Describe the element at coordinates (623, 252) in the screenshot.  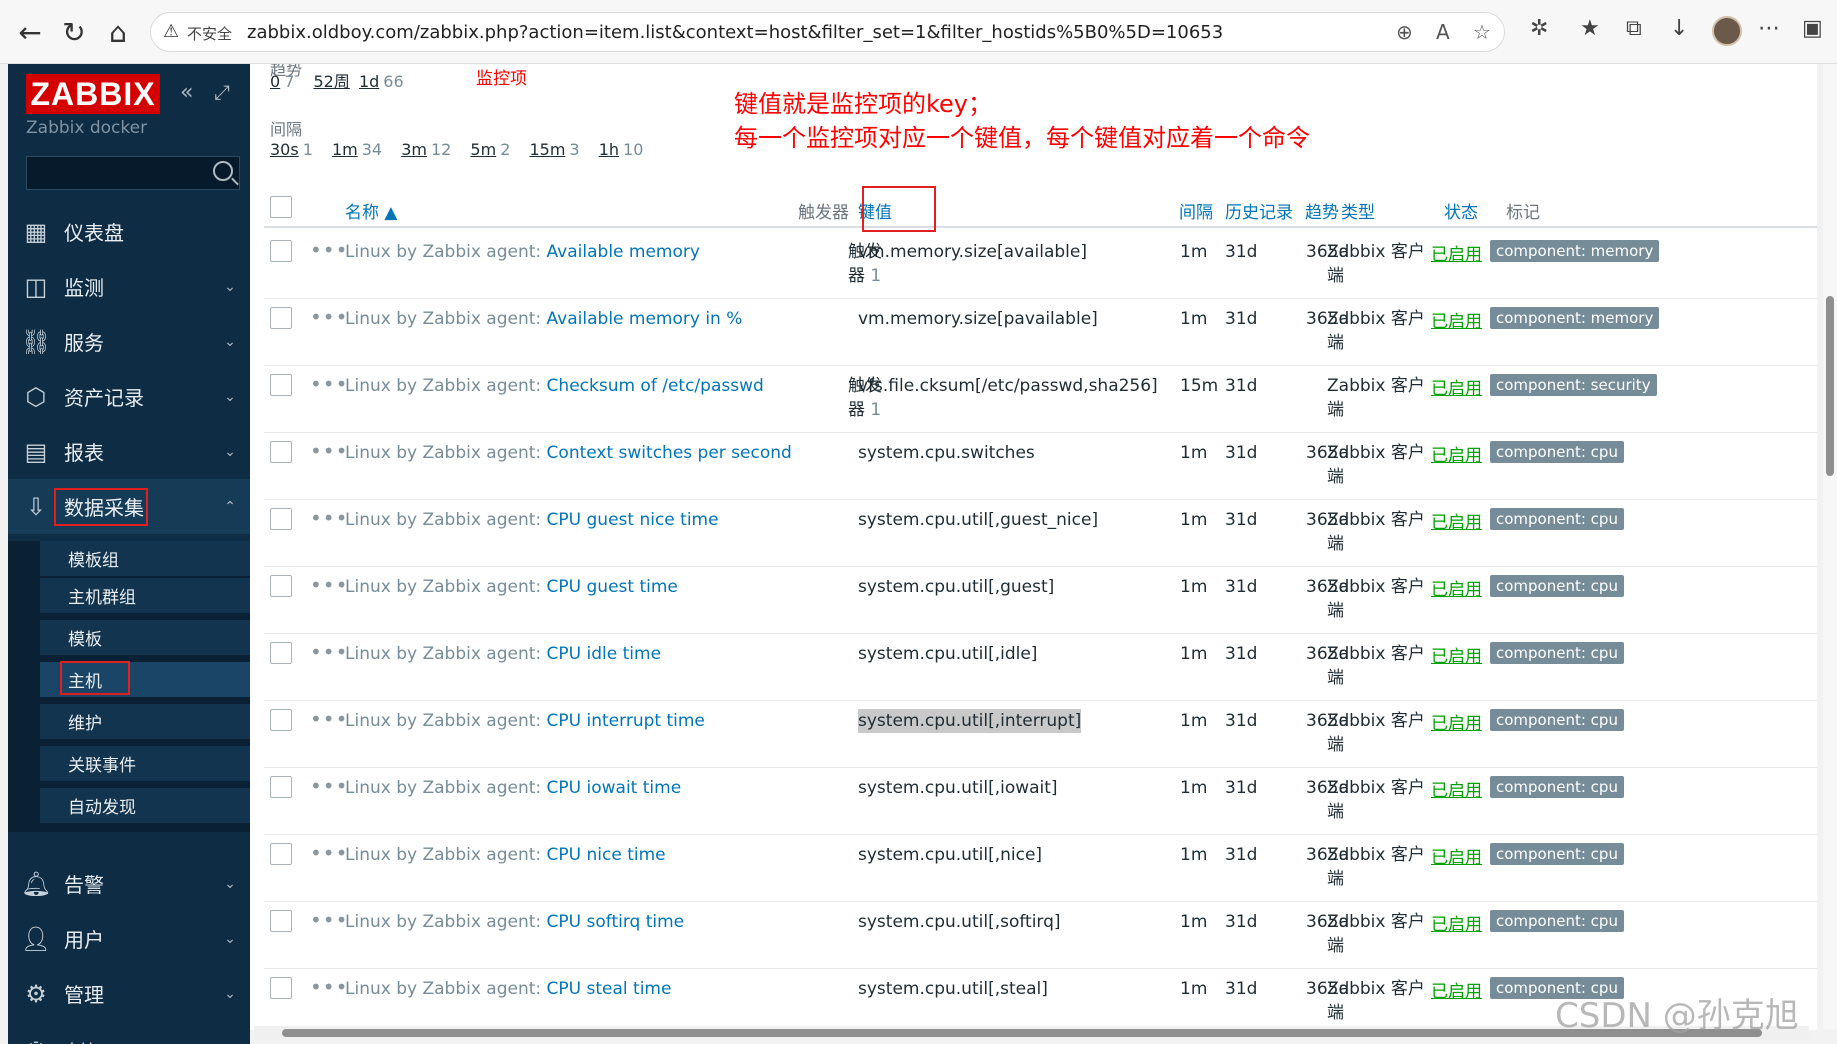
I see `item-name-link: Available memory` at that location.